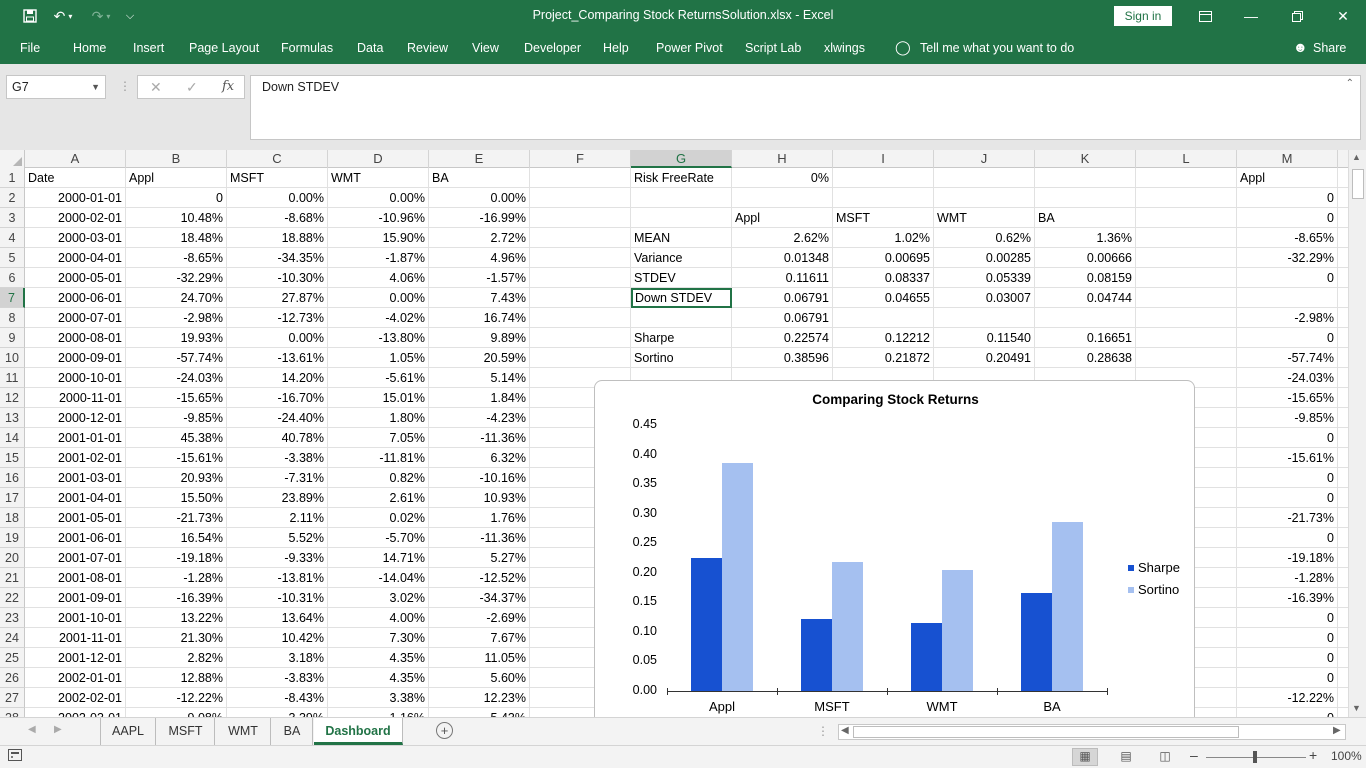 This screenshot has height=768, width=1366. Describe the element at coordinates (479, 159) in the screenshot. I see `column-header-e: E` at that location.